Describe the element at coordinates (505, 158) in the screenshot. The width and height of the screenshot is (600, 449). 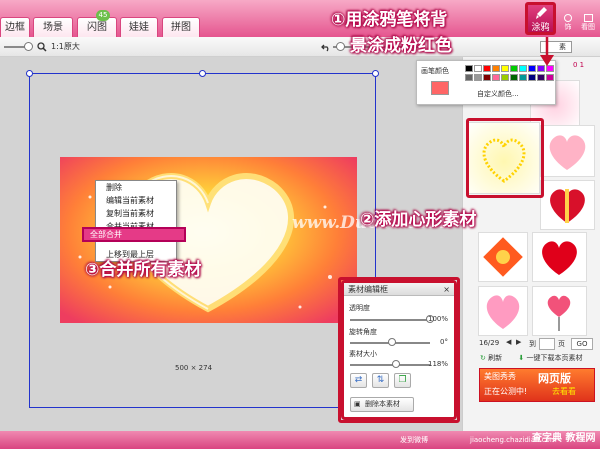
I see `highlight-heart-thumb` at that location.